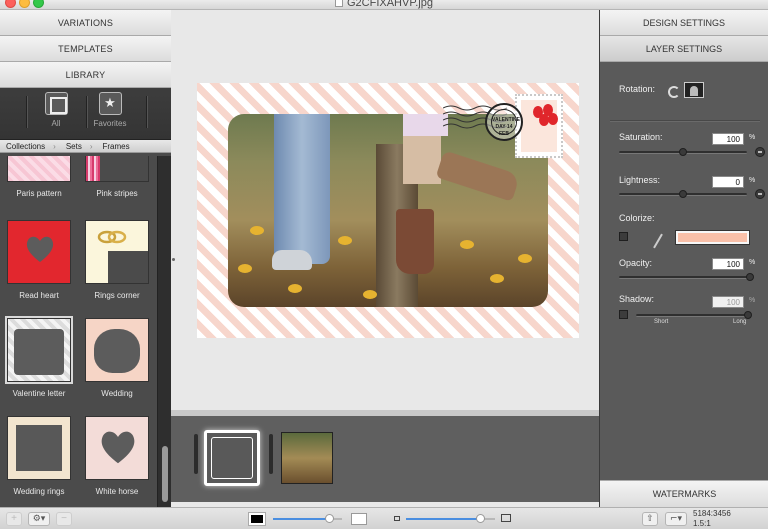 This screenshot has width=768, height=529. What do you see at coordinates (164, 331) in the screenshot?
I see `frames-scrollbar` at bounding box center [164, 331].